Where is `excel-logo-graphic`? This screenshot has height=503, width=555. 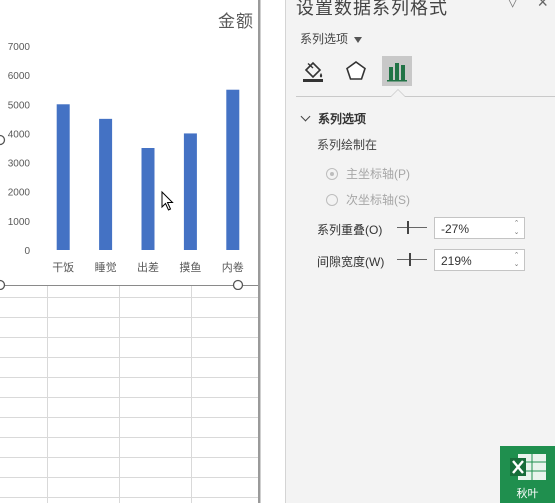
excel-logo-graphic is located at coordinates (528, 467).